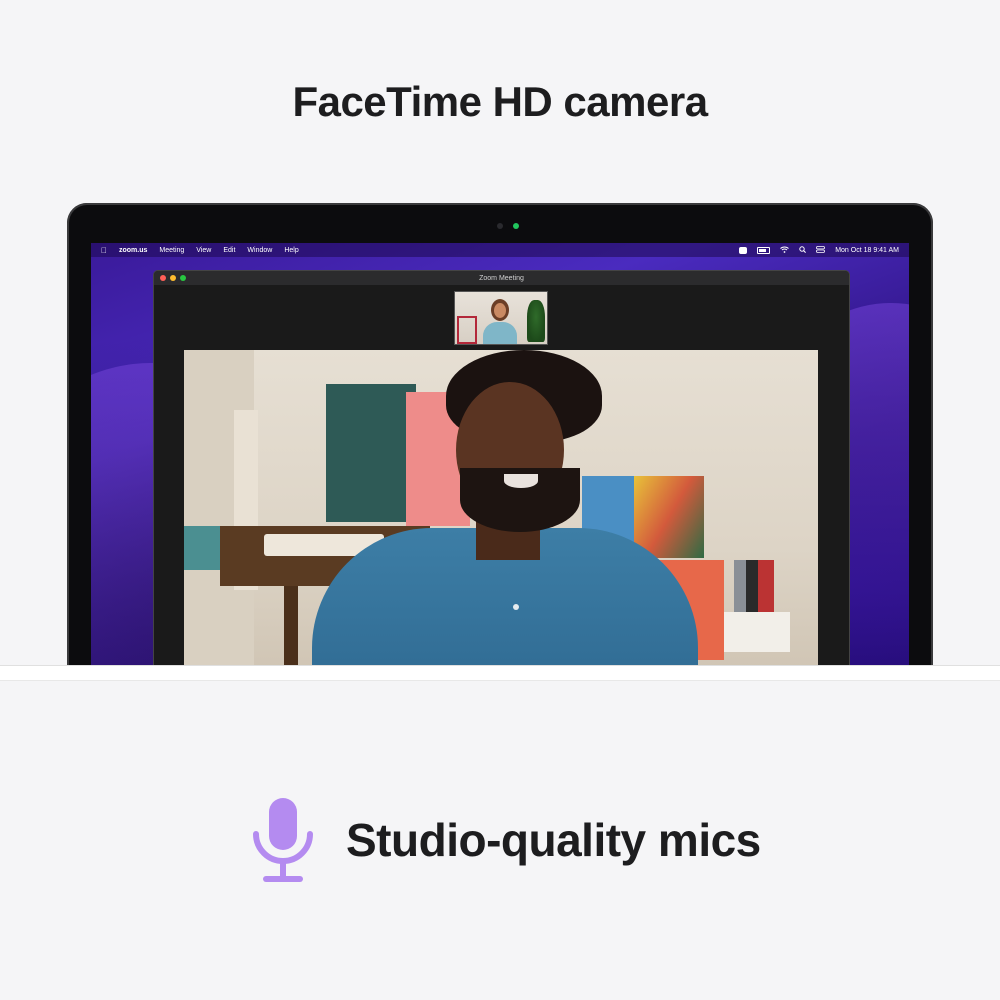 The width and height of the screenshot is (1000, 1000). What do you see at coordinates (500, 673) in the screenshot?
I see `laptop-base-edge` at bounding box center [500, 673].